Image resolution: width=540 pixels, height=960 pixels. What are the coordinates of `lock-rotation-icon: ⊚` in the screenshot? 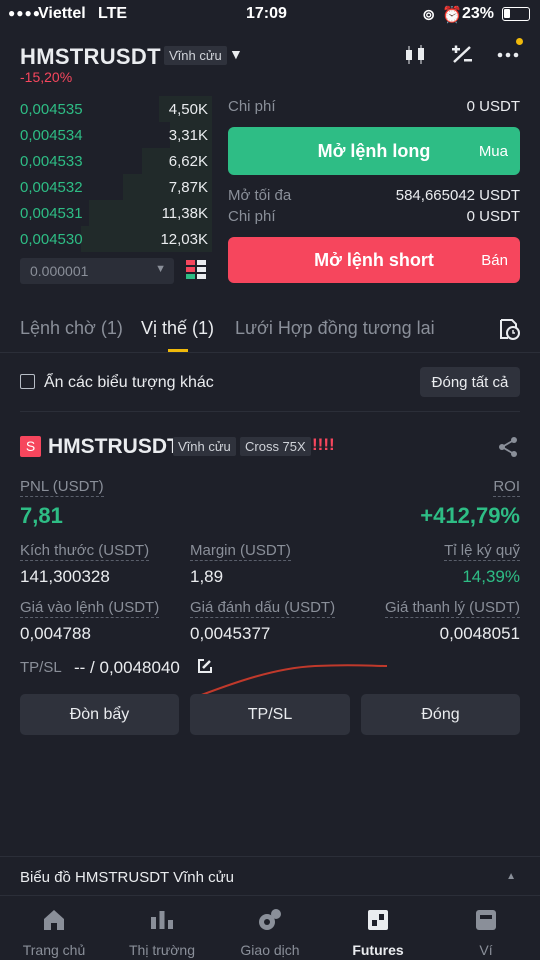 It's located at (429, 15).